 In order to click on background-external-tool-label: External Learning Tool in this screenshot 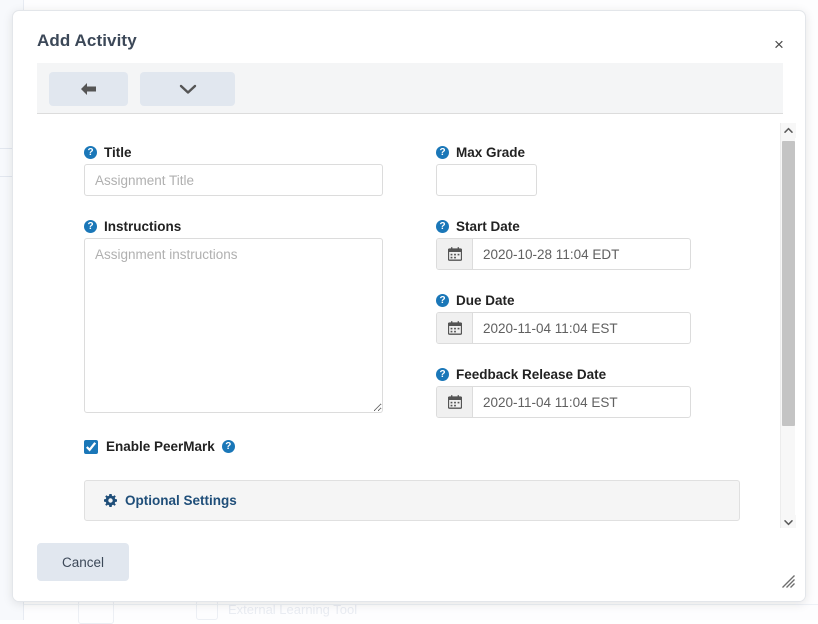, I will do `click(292, 609)`.